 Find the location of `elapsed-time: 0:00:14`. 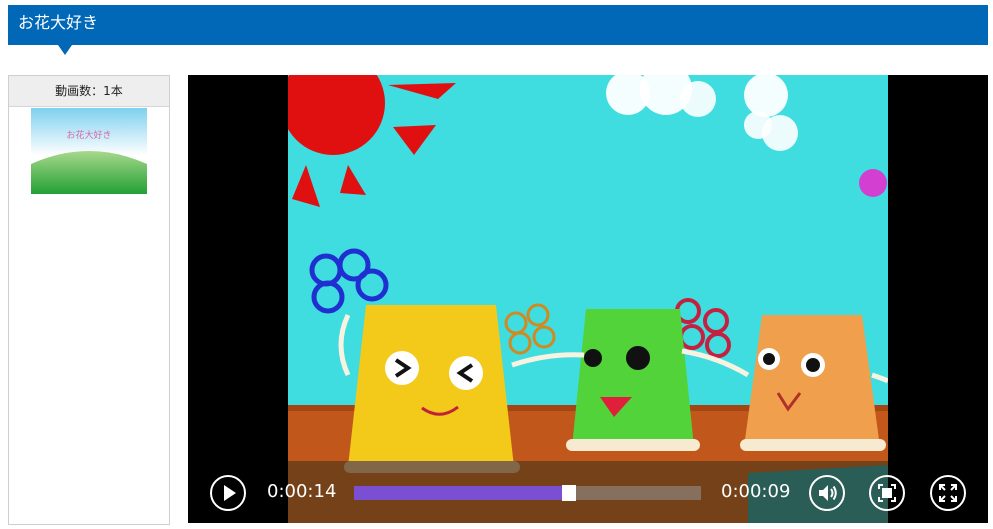

elapsed-time: 0:00:14 is located at coordinates (302, 491).